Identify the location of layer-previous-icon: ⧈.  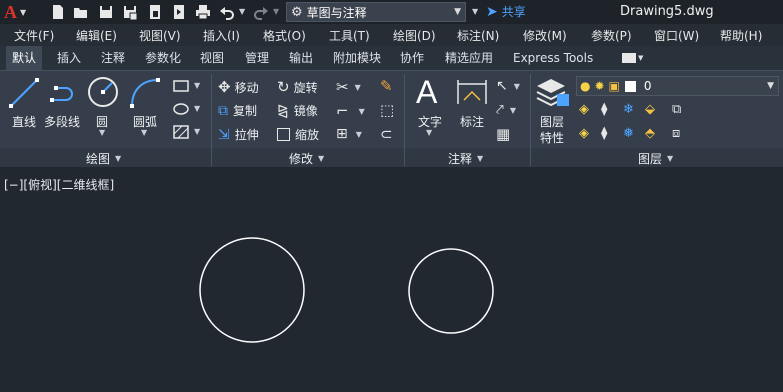
(676, 133).